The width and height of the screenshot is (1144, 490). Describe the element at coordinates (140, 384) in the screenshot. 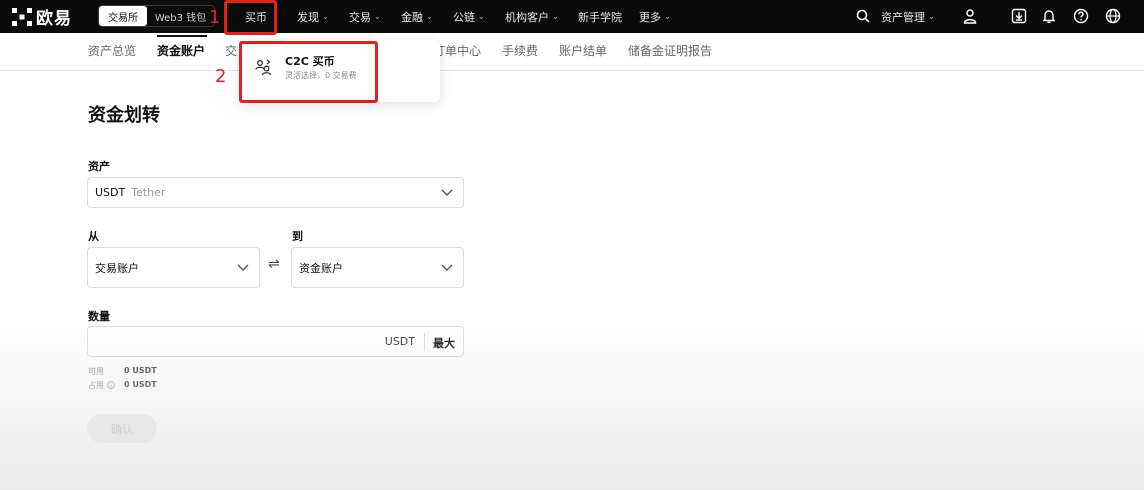

I see `occupied-value: 0 USDT` at that location.